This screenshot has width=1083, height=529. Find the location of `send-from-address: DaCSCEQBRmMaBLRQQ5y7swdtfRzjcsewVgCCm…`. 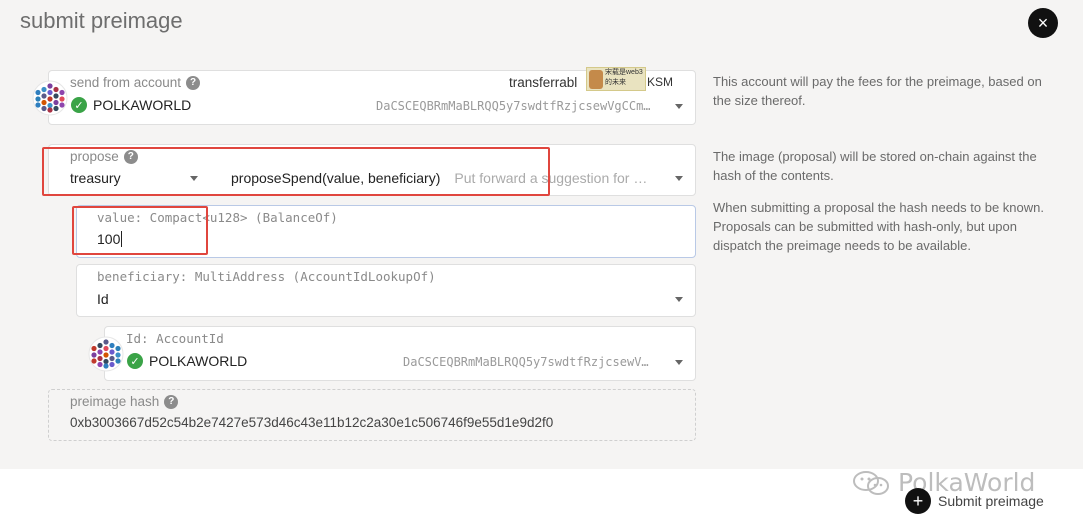

send-from-address: DaCSCEQBRmMaBLRQQ5y7swdtfRzjcsewVgCCm… is located at coordinates (513, 106).